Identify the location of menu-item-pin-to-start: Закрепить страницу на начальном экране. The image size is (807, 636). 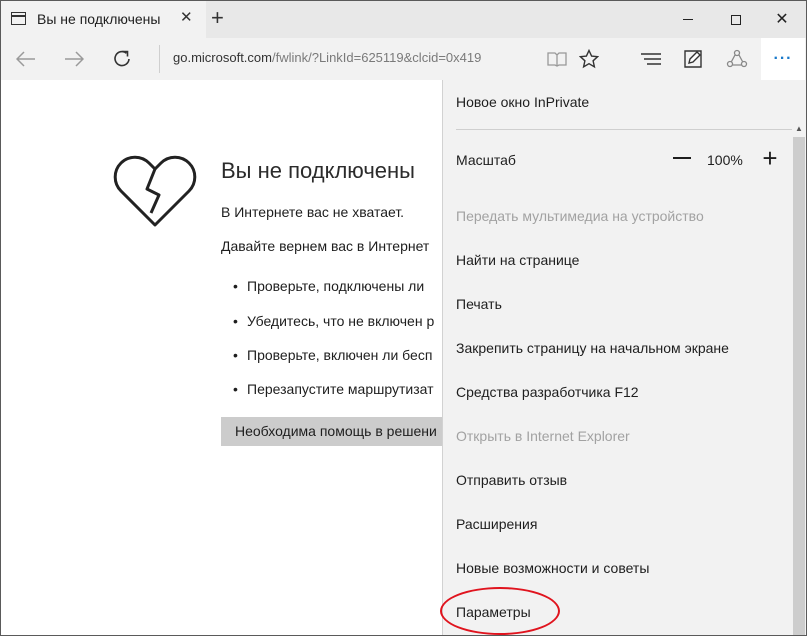
(592, 348).